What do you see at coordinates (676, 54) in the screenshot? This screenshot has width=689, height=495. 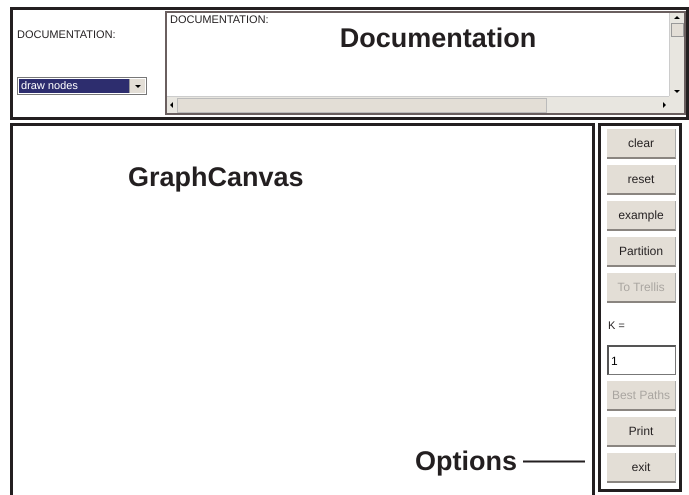 I see `vertical-scrollbar` at bounding box center [676, 54].